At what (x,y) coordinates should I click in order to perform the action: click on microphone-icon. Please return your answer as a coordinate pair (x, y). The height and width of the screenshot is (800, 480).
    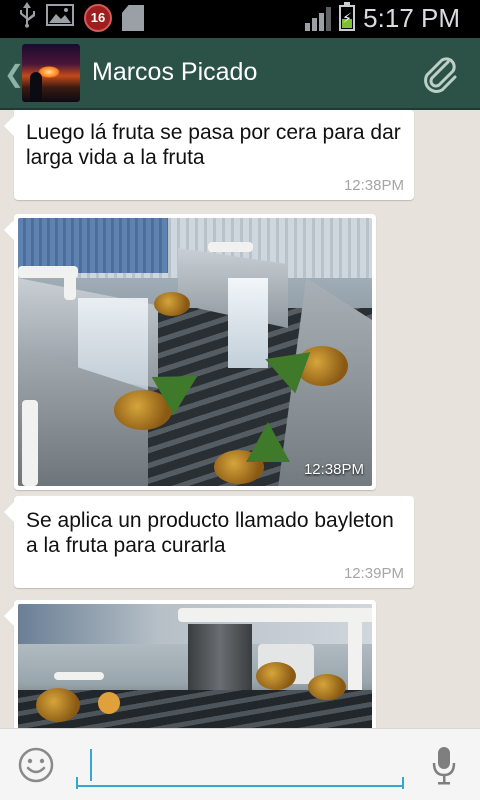
    Looking at the image, I should click on (444, 765).